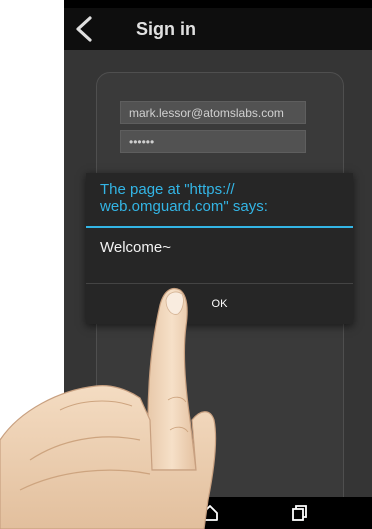  I want to click on navigation-bar, so click(218, 513).